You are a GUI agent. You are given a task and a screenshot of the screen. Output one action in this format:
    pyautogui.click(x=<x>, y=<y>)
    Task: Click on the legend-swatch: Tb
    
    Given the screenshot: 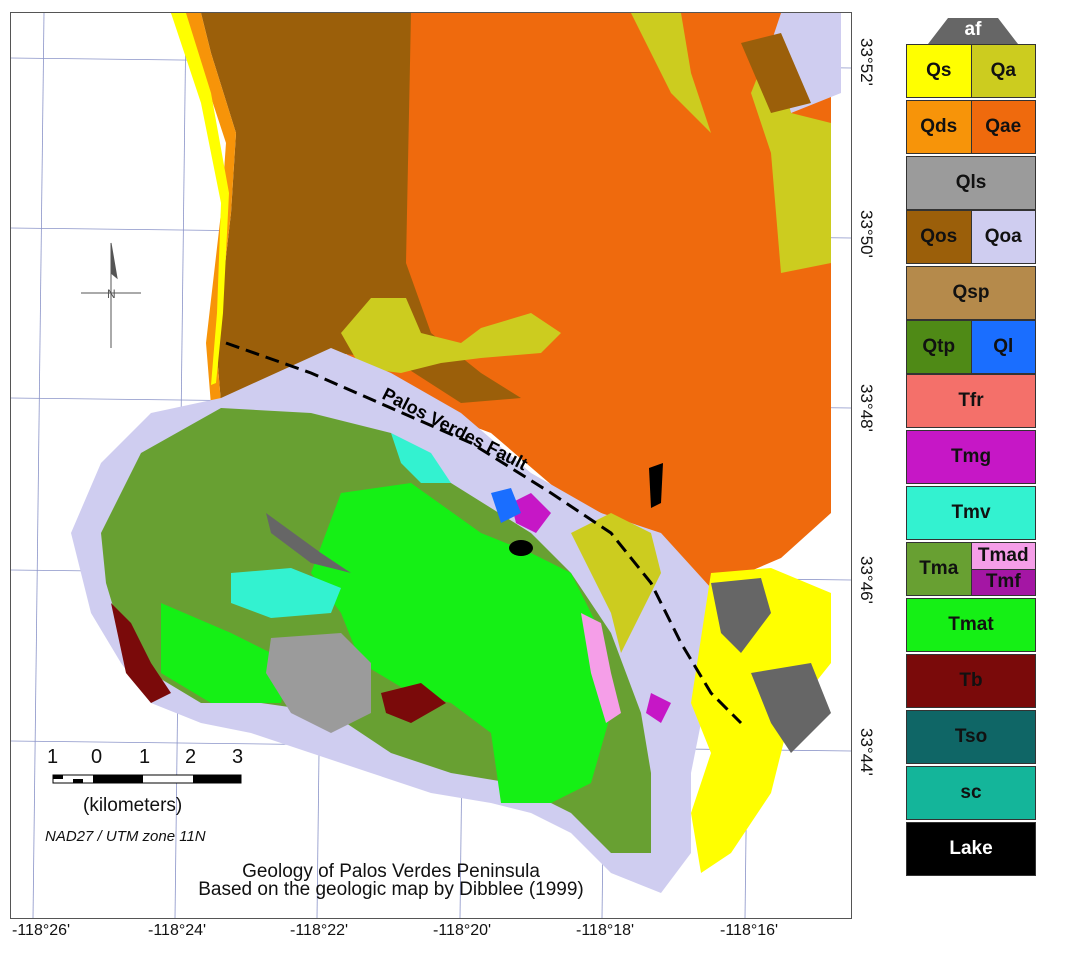 What is the action you would take?
    pyautogui.click(x=971, y=681)
    